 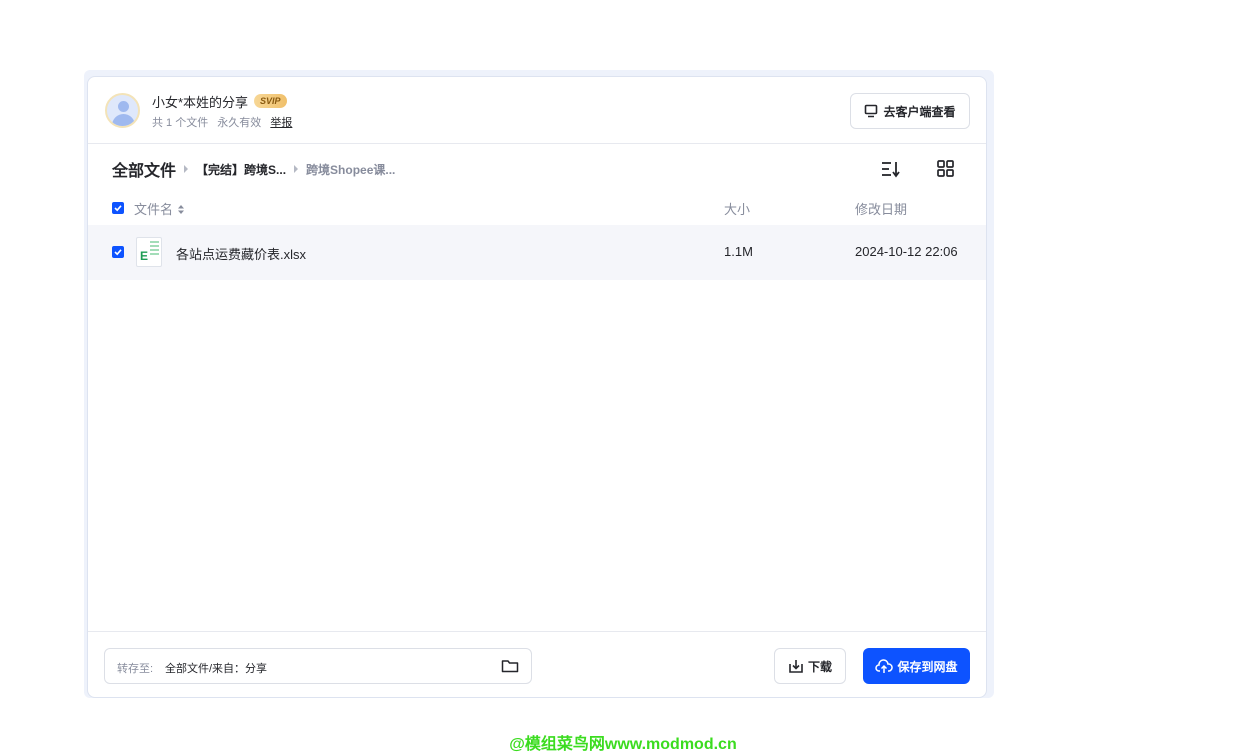 I want to click on download-label: 下载, so click(x=819, y=666).